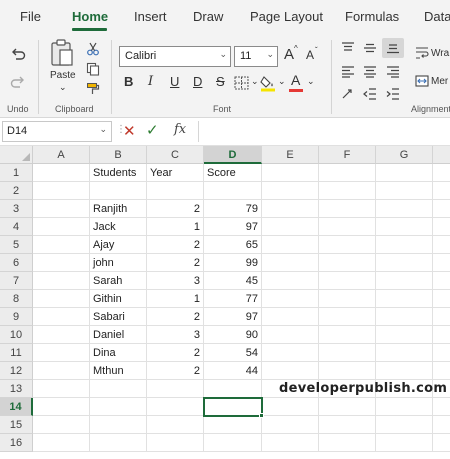 The image size is (450, 459). What do you see at coordinates (242, 83) in the screenshot?
I see `borders-icon` at bounding box center [242, 83].